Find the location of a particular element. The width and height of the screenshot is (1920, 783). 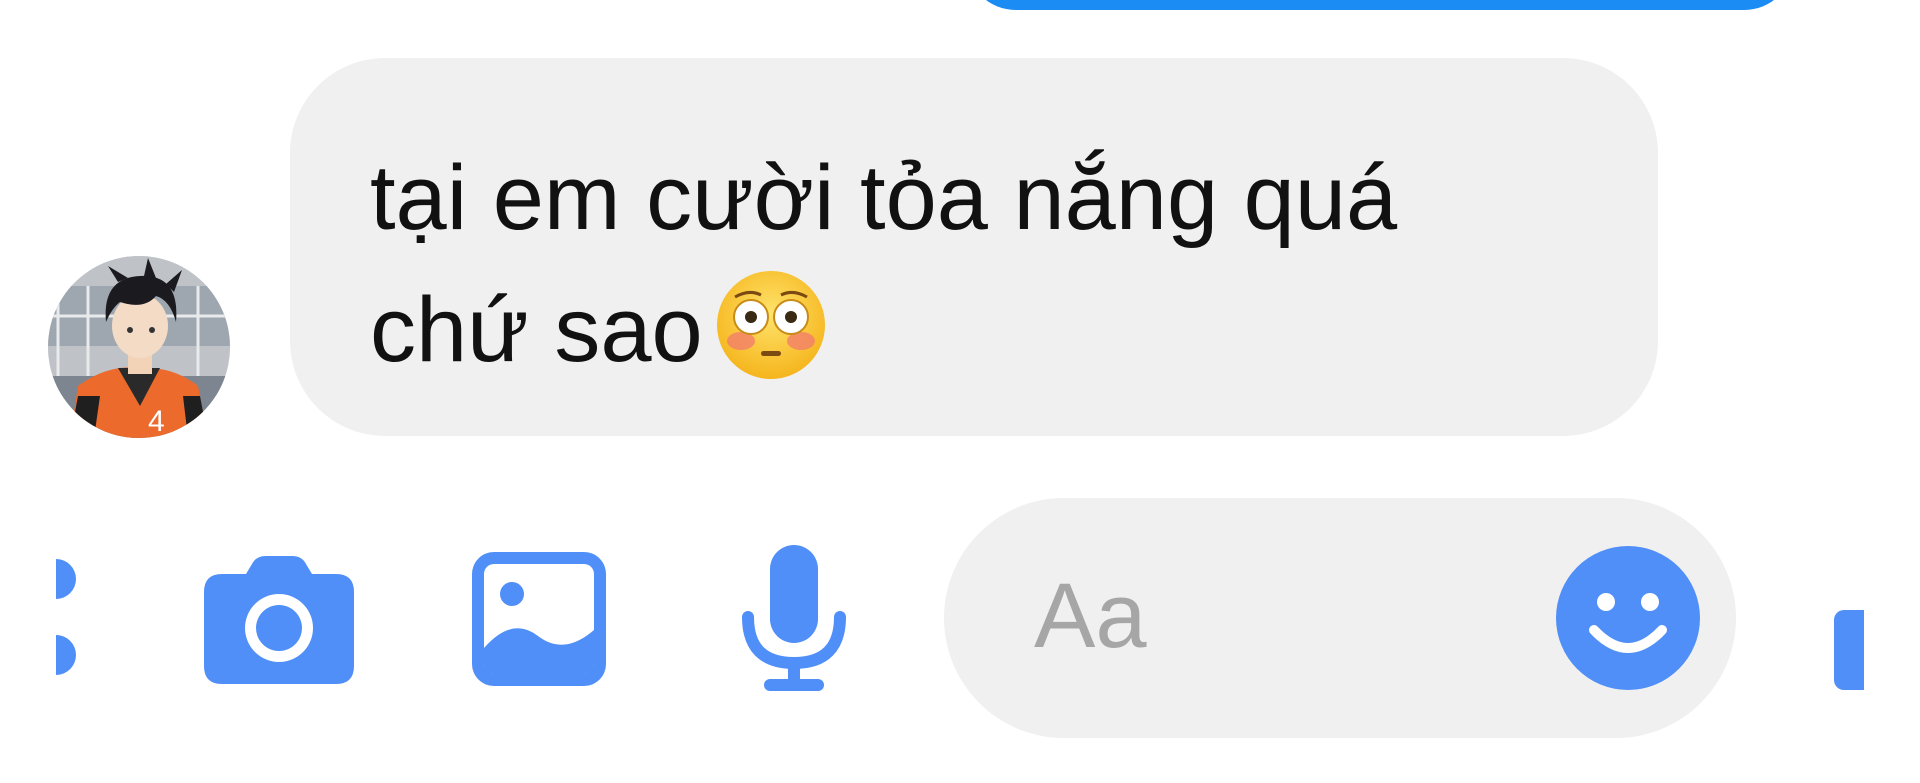

camera-button is located at coordinates (279, 619).